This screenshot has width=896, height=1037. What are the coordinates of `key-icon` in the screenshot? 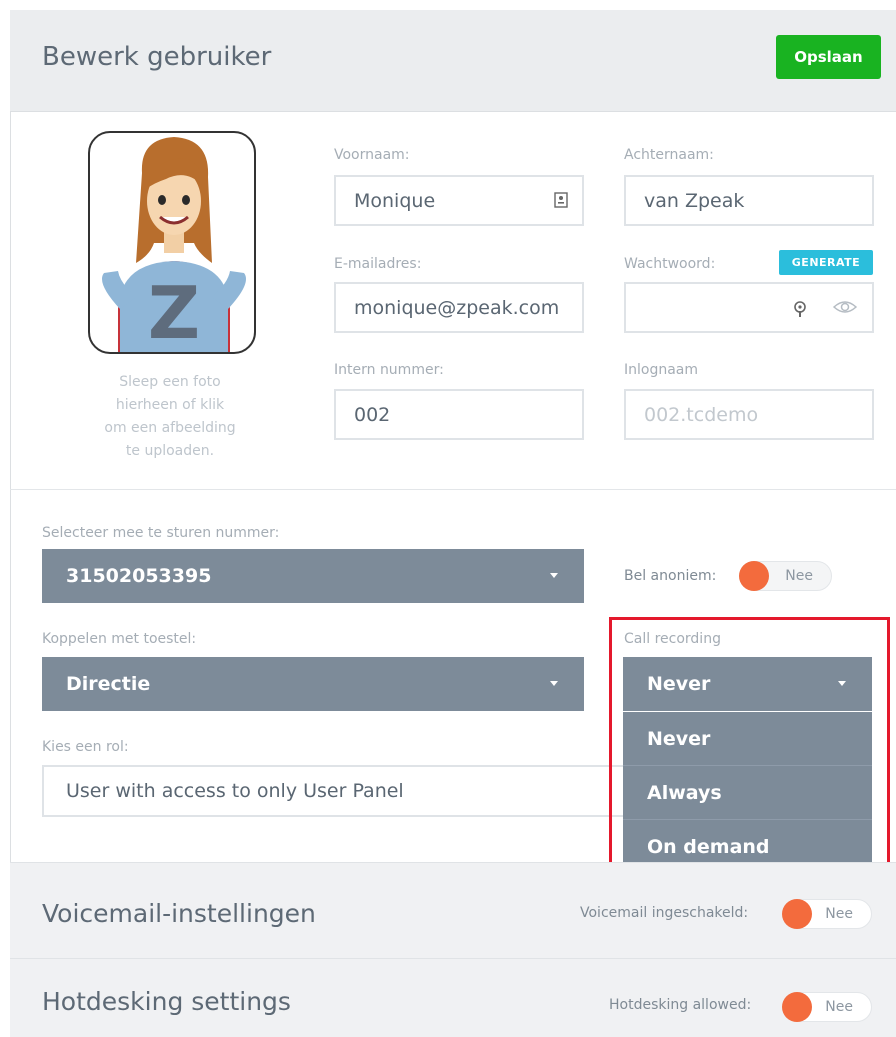 It's located at (800, 309).